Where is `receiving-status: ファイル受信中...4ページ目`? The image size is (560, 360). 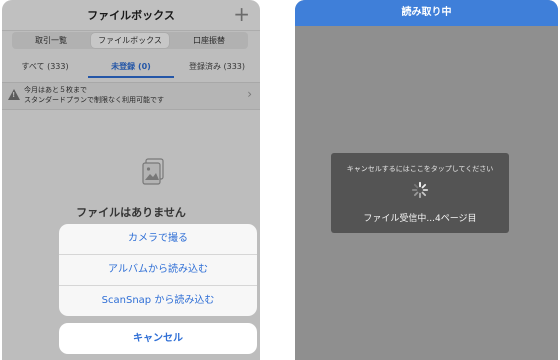 receiving-status: ファイル受信中...4ページ目 is located at coordinates (420, 219).